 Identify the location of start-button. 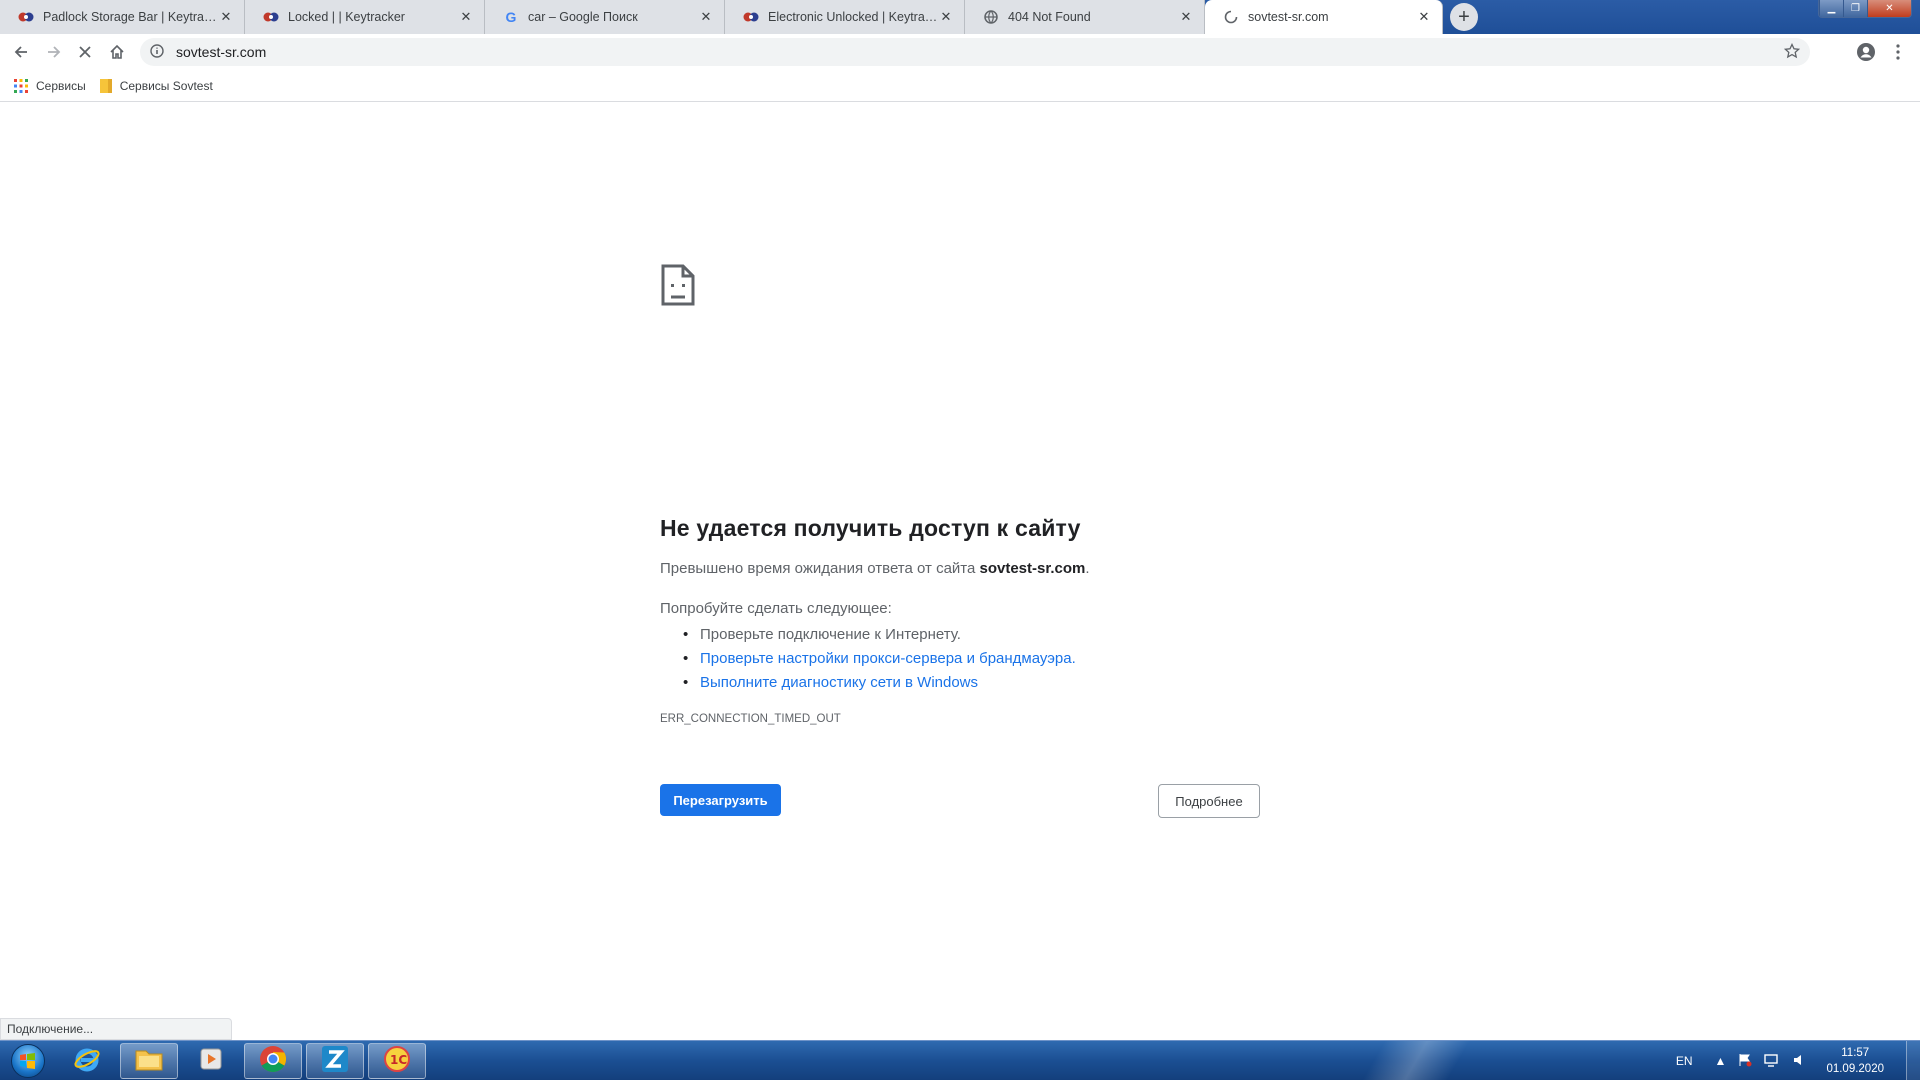
(28, 1061).